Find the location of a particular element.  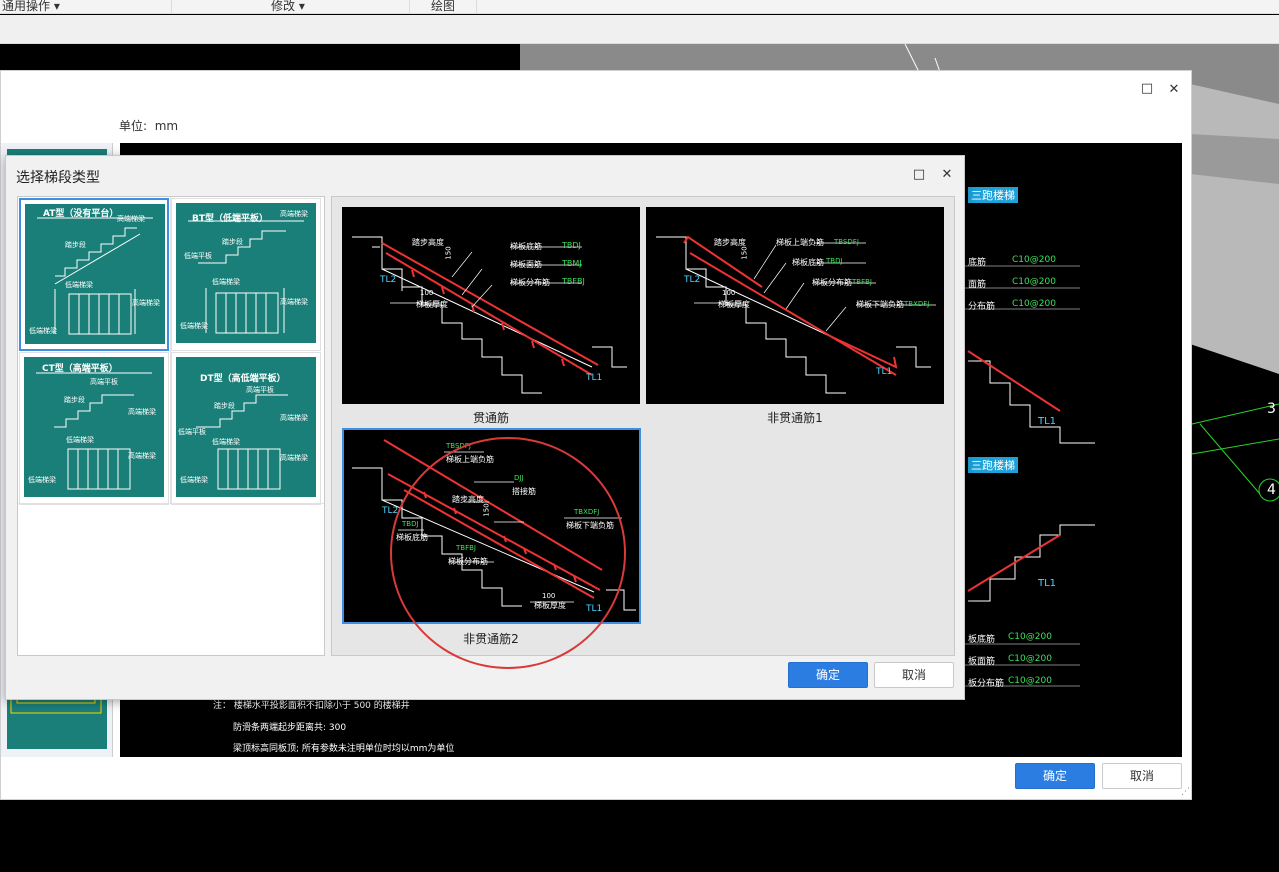

top-toolbar: 通用操作 ▾ 修改 ▾ 绘图 is located at coordinates (639, 7).